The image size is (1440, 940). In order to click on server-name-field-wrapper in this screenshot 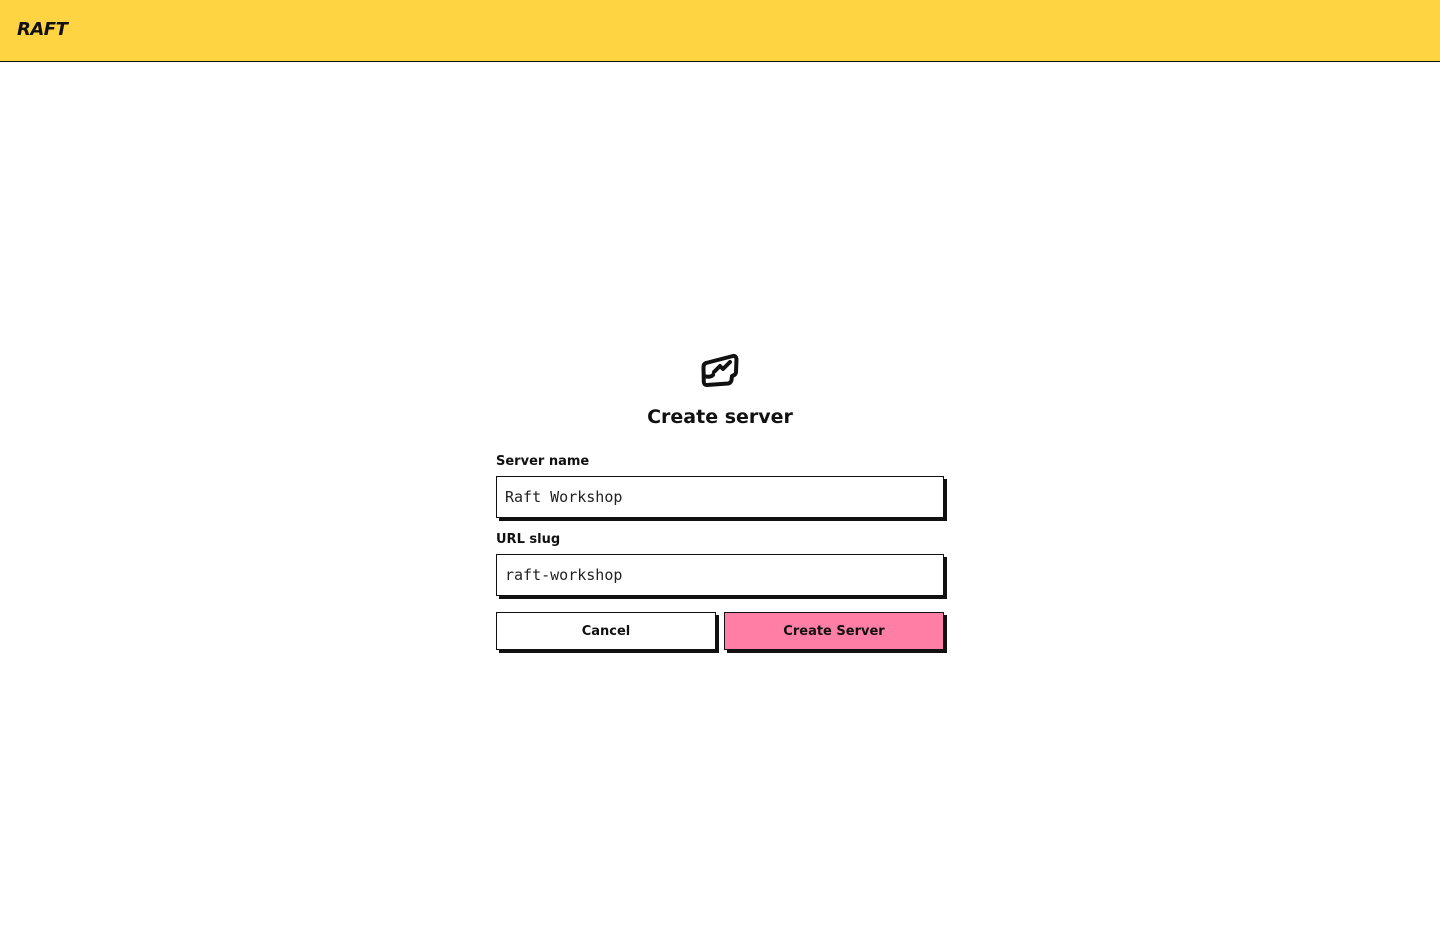, I will do `click(720, 497)`.